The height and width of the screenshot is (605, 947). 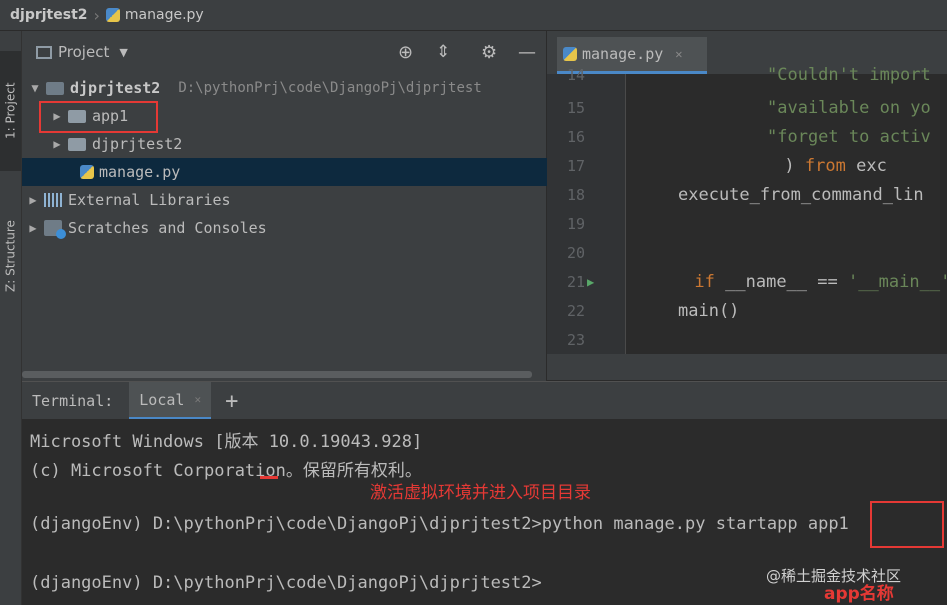 What do you see at coordinates (747, 165) in the screenshot?
I see `code-line: 17 ) from exc` at bounding box center [747, 165].